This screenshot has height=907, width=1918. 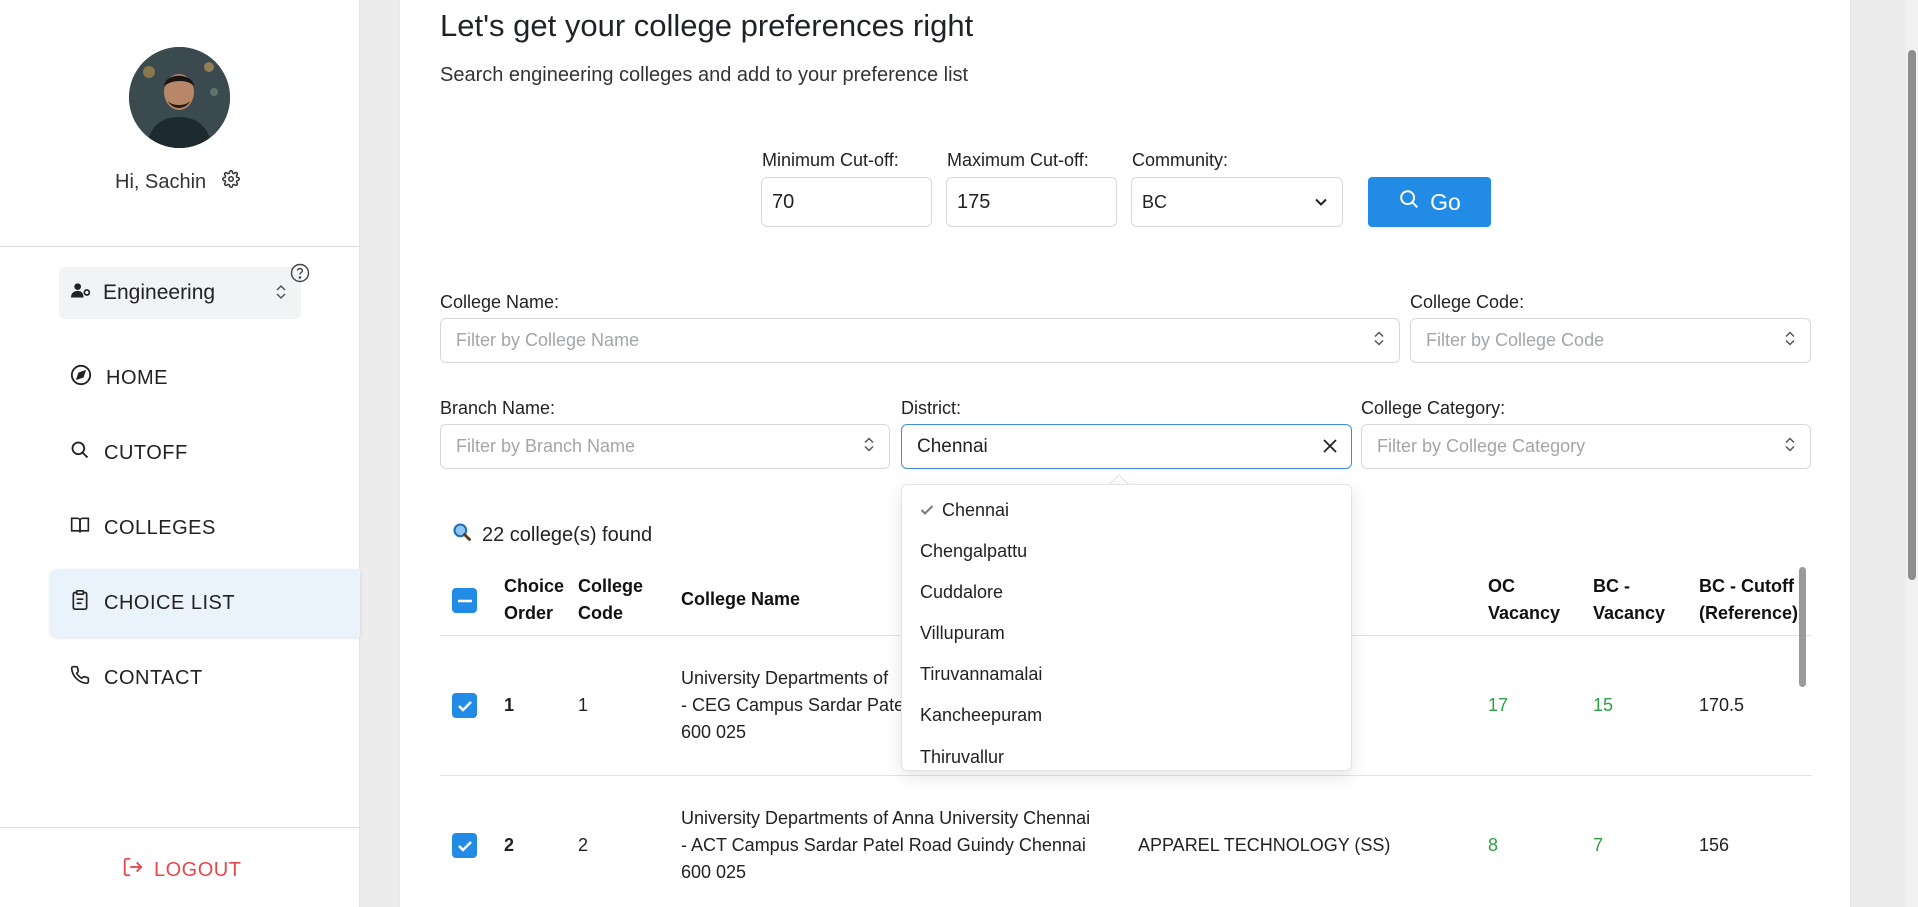 What do you see at coordinates (462, 535) in the screenshot?
I see `magnifier-icon` at bounding box center [462, 535].